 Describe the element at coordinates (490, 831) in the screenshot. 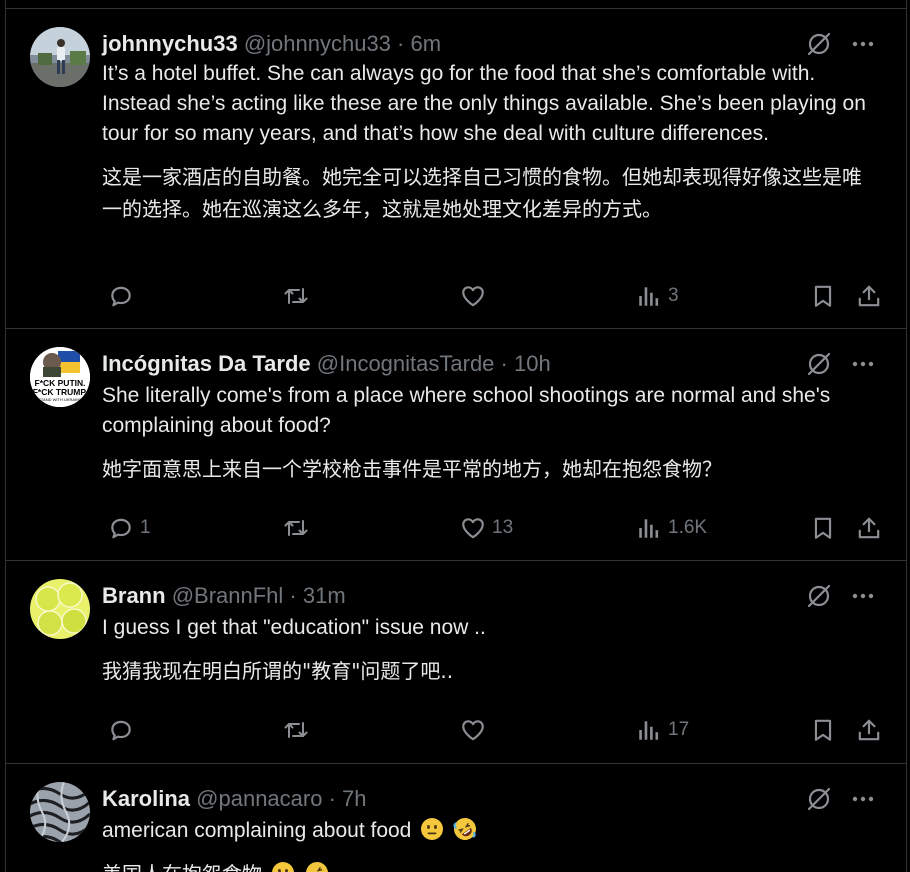

I see `tweet-line: american complaining about food` at that location.